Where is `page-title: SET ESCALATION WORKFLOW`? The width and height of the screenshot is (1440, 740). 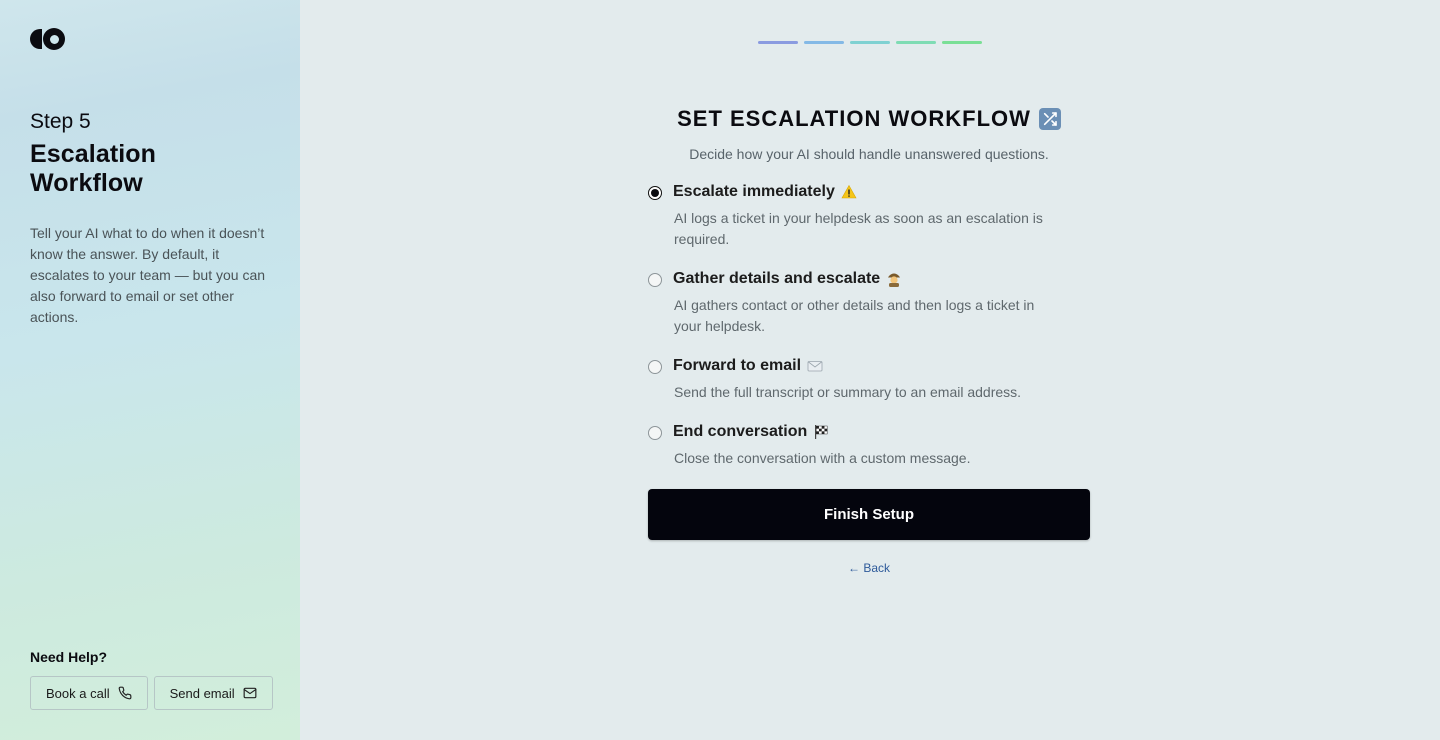 page-title: SET ESCALATION WORKFLOW is located at coordinates (869, 119).